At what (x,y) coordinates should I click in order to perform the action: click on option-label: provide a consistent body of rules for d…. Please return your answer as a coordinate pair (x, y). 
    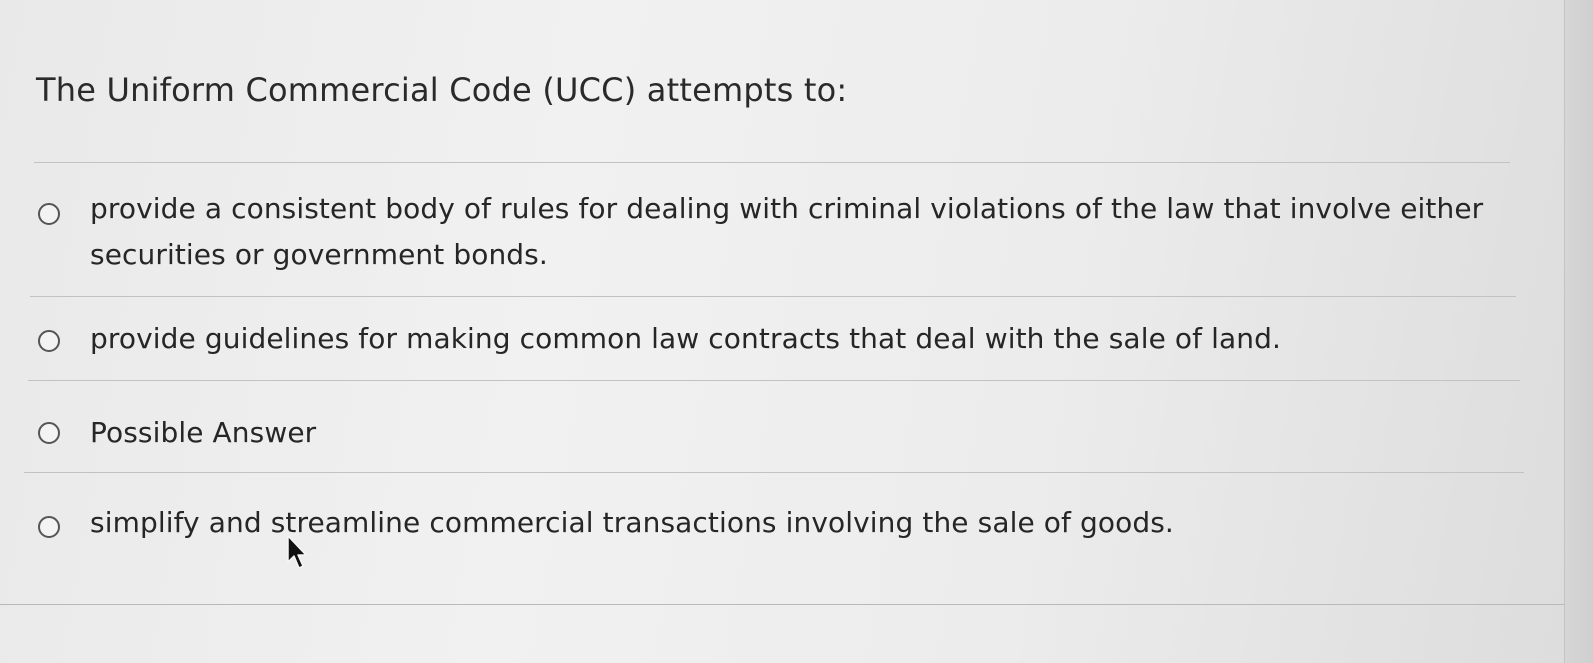
    Looking at the image, I should click on (787, 231).